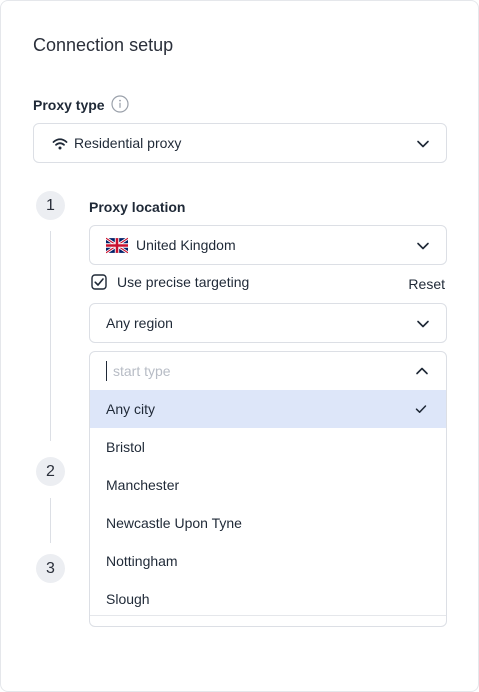 The height and width of the screenshot is (692, 479). I want to click on uk-flag-icon, so click(117, 245).